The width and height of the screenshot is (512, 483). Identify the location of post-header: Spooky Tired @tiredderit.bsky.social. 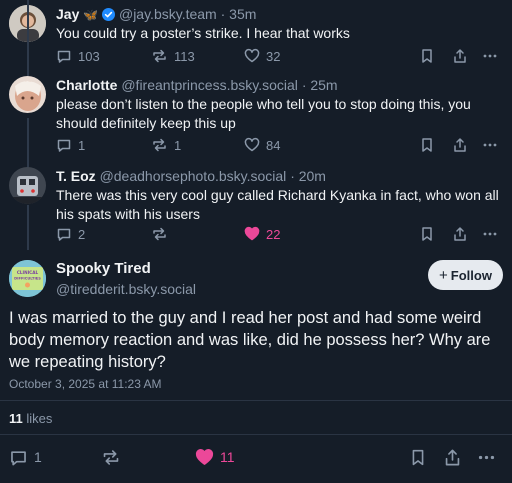
(126, 279).